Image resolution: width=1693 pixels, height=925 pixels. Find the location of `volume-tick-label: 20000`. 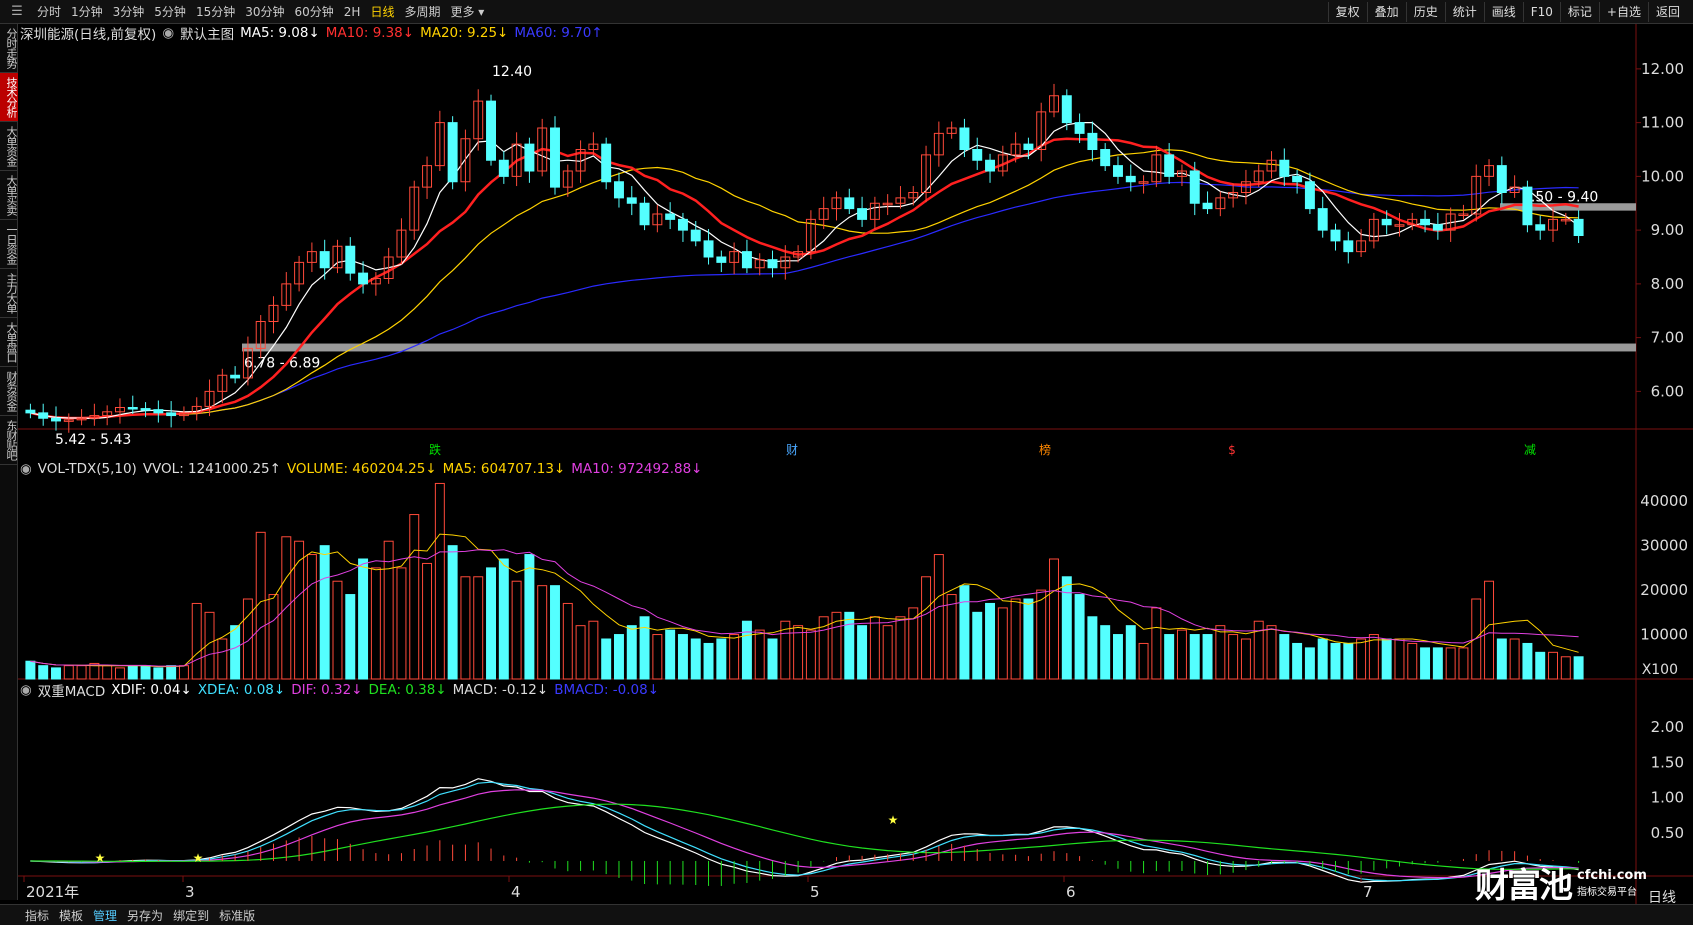

volume-tick-label: 20000 is located at coordinates (1664, 590).